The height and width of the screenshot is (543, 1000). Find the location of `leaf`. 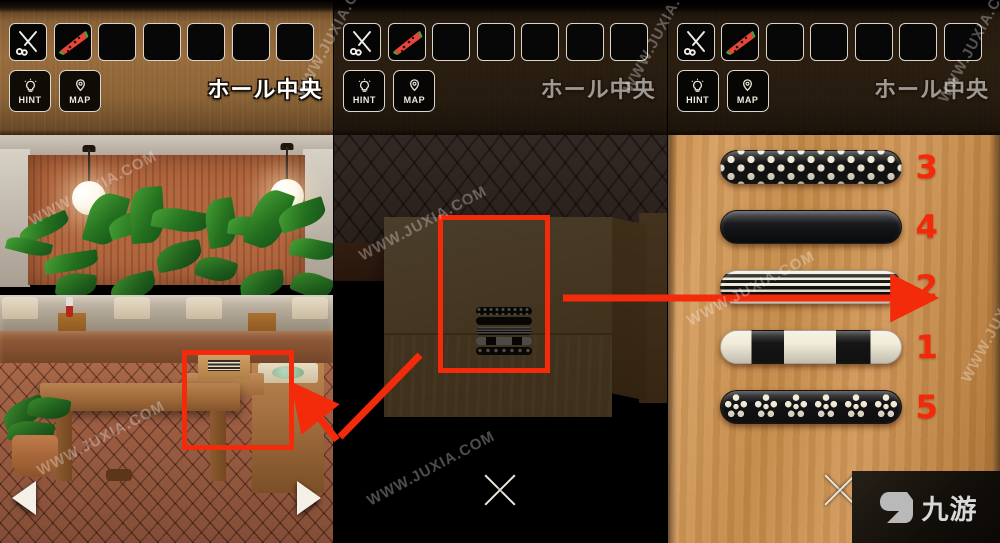

leaf is located at coordinates (216, 269).